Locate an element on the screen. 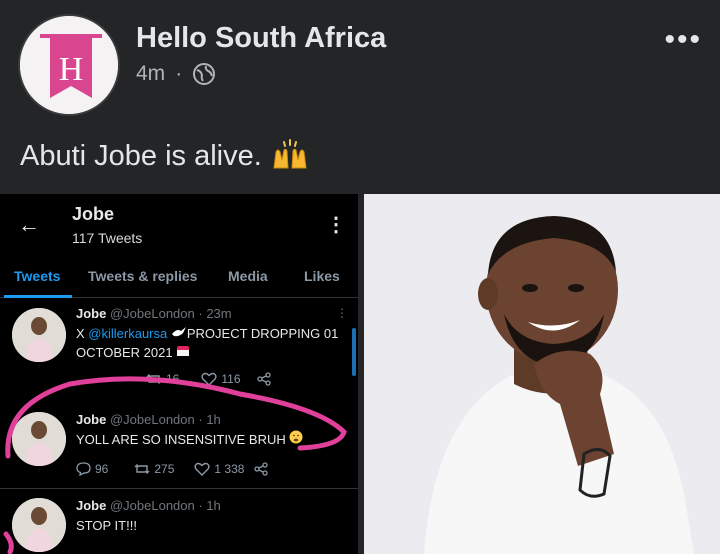 The height and width of the screenshot is (554, 720). post-text: Abuti Jobe is alive. is located at coordinates (165, 156).